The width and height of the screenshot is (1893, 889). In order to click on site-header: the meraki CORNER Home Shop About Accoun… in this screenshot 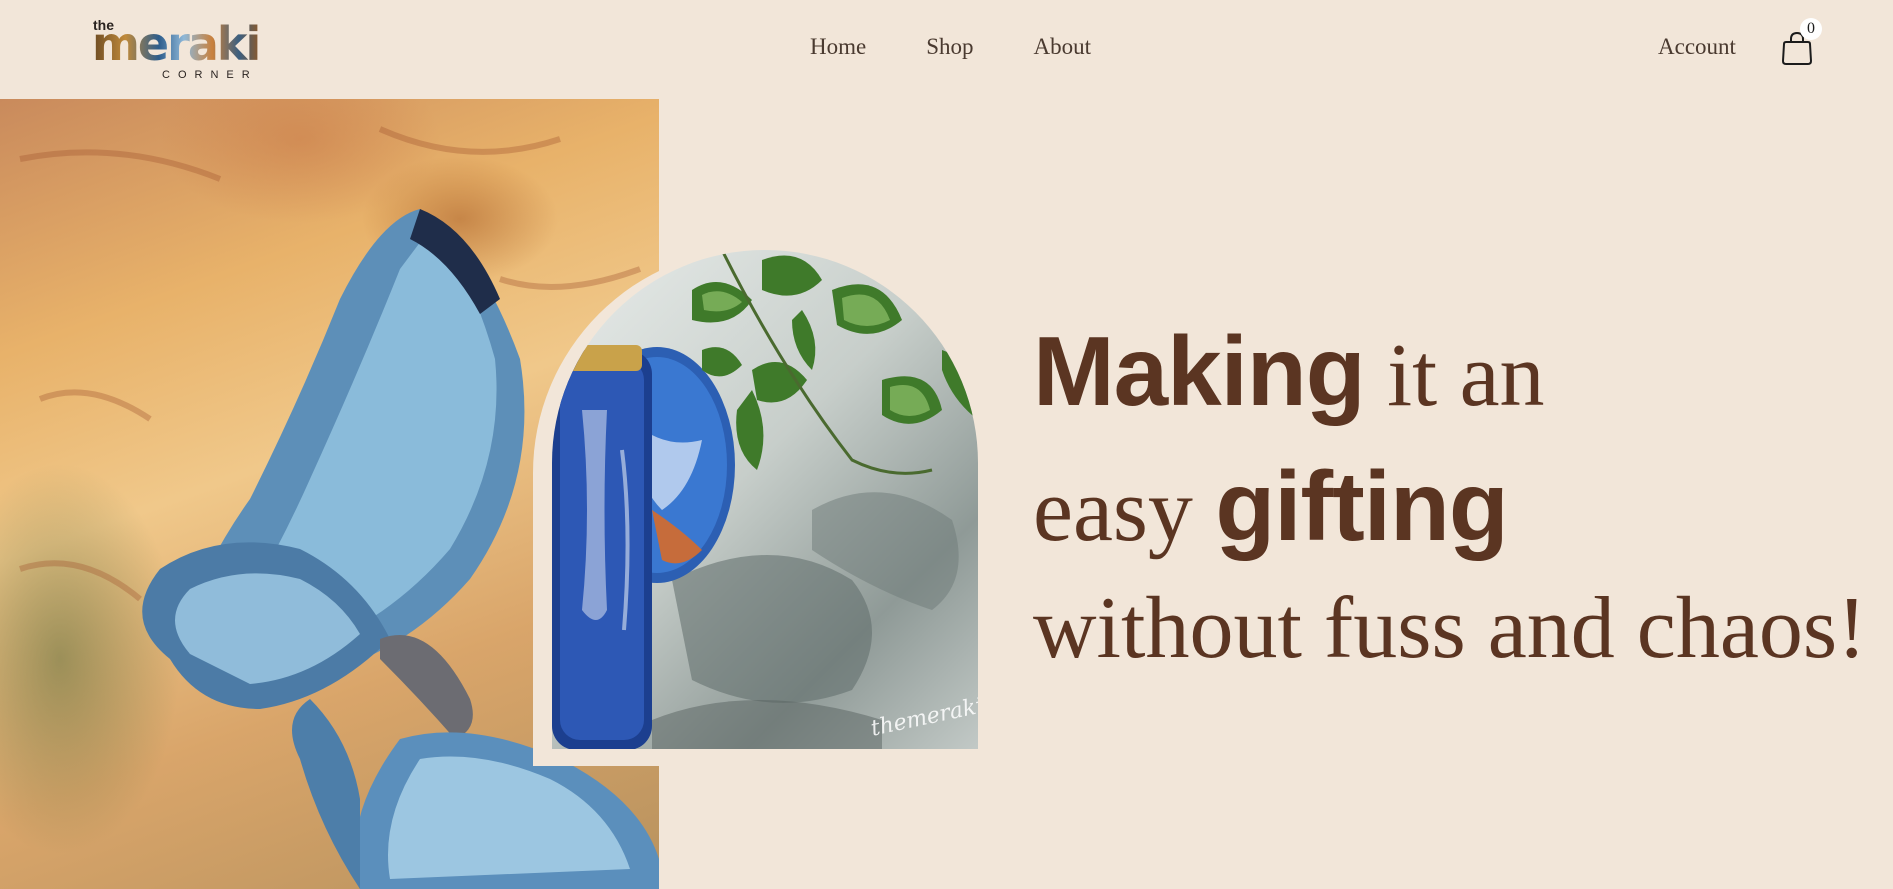, I will do `click(946, 49)`.